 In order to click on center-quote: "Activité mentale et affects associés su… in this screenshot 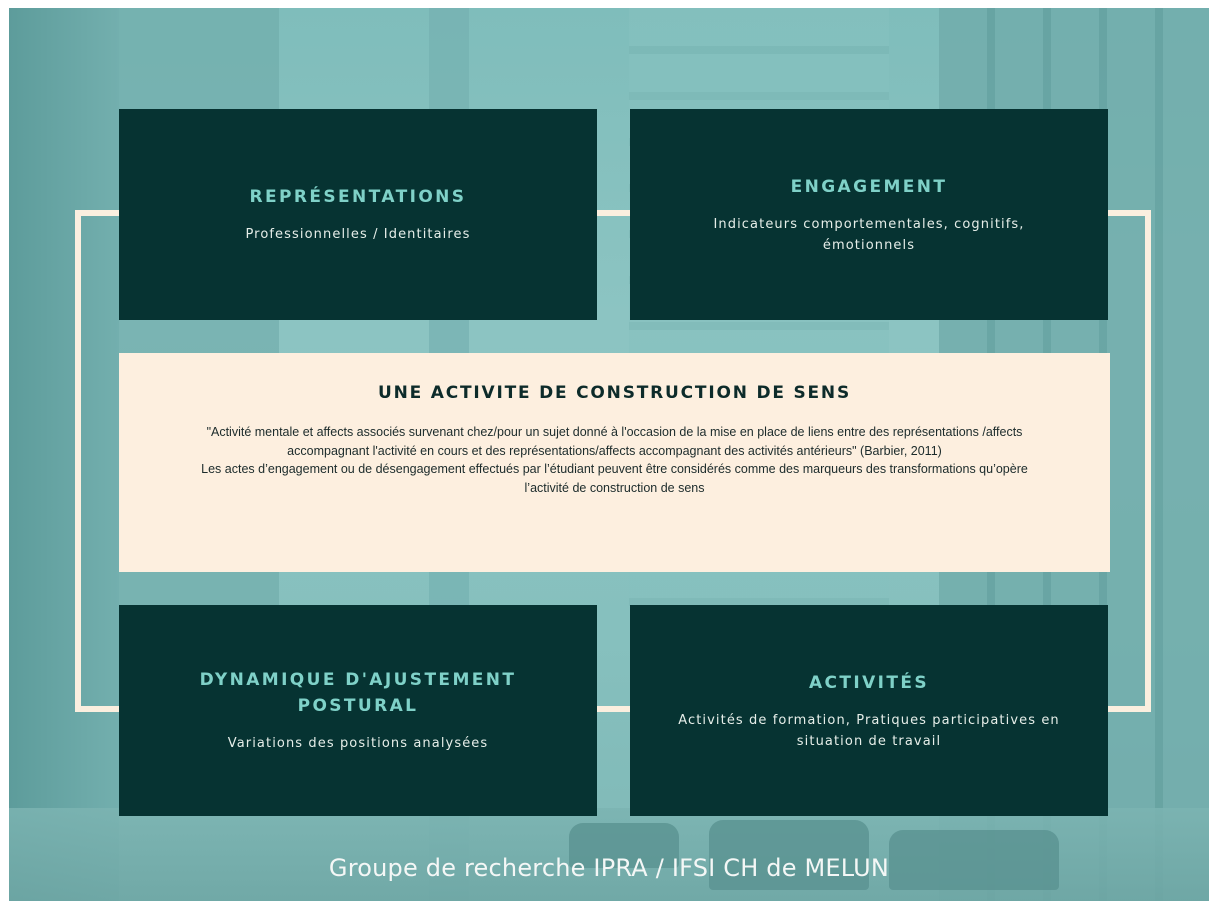, I will do `click(614, 441)`.